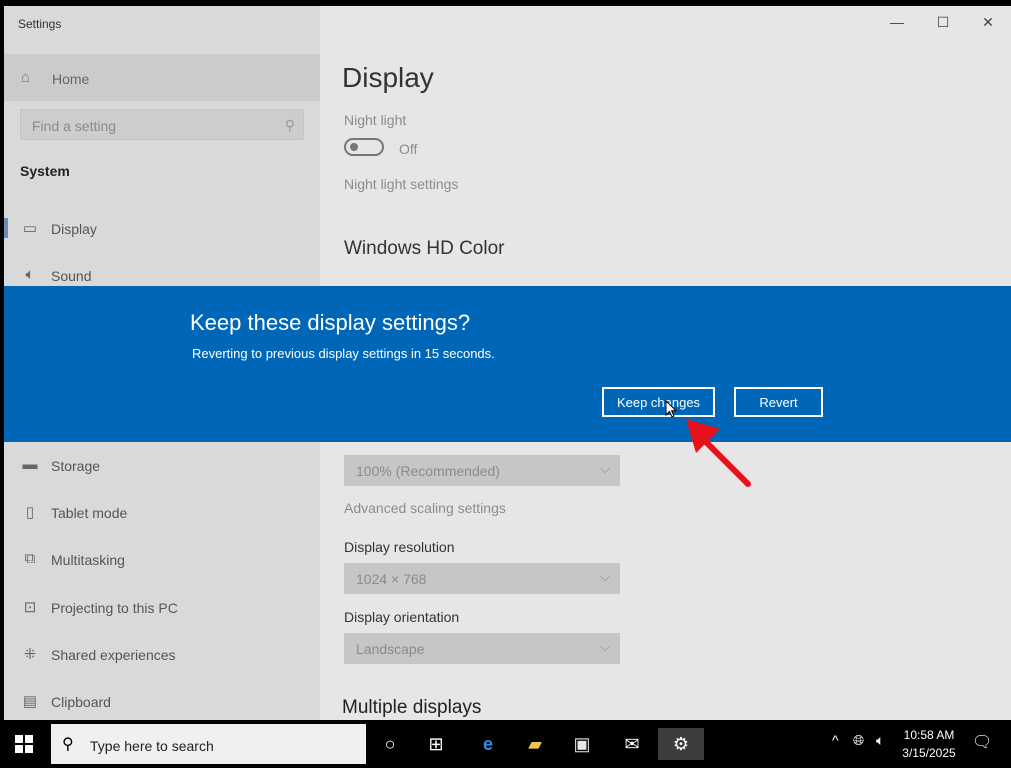  What do you see at coordinates (929, 735) in the screenshot?
I see `clock-time: 10:58 AM` at bounding box center [929, 735].